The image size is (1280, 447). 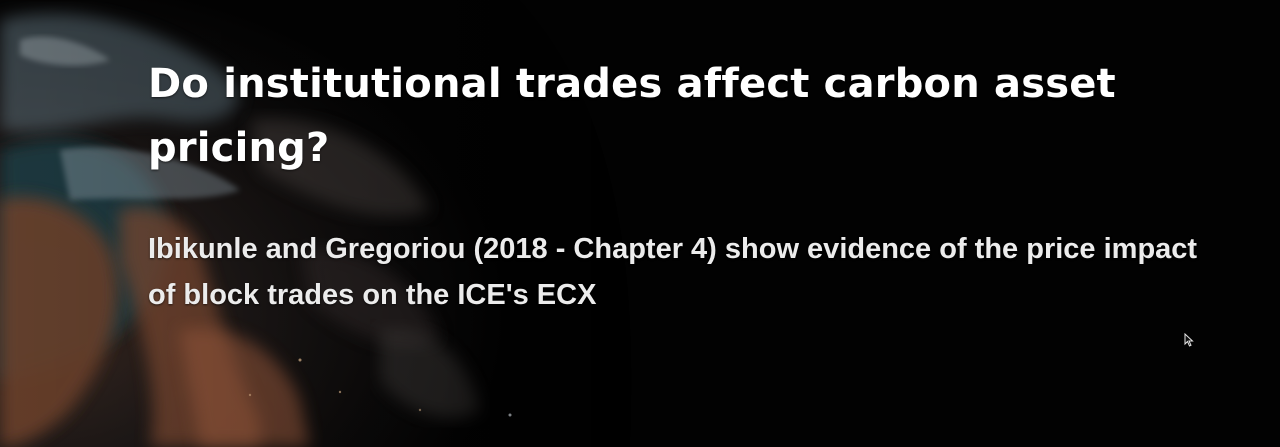 What do you see at coordinates (1189, 340) in the screenshot?
I see `mouse-pointer-icon` at bounding box center [1189, 340].